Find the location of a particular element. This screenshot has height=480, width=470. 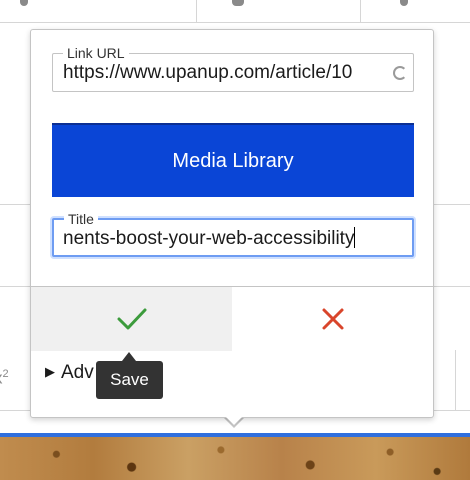

link-url-label: Link URL is located at coordinates (96, 53).